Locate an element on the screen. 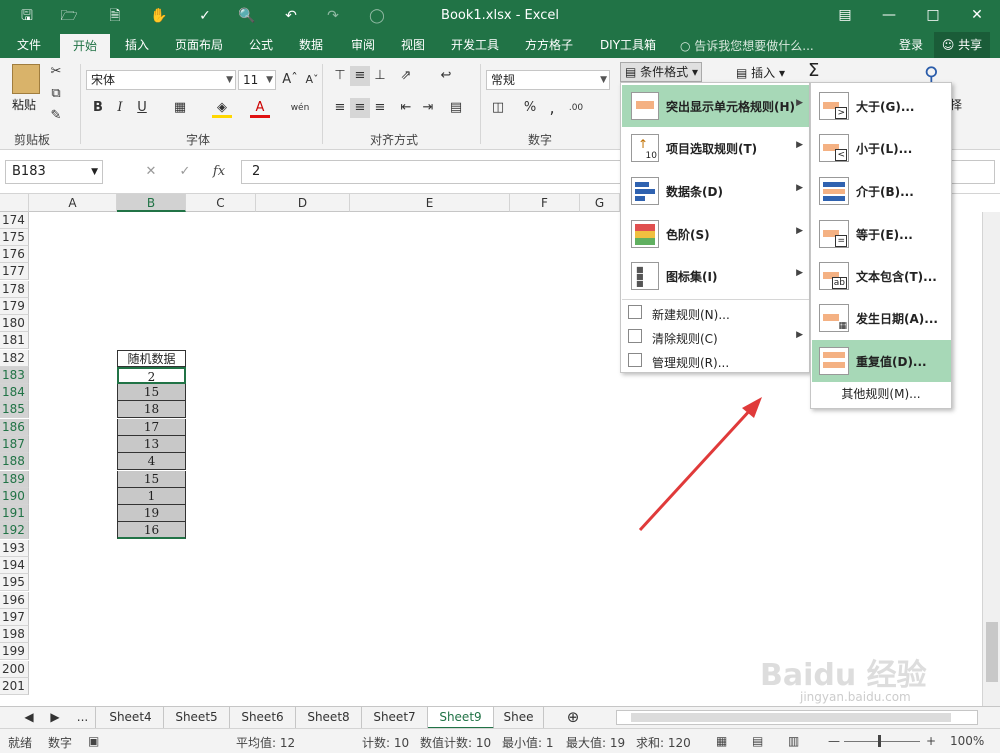 The height and width of the screenshot is (753, 1000). new-rule-icon is located at coordinates (635, 312).